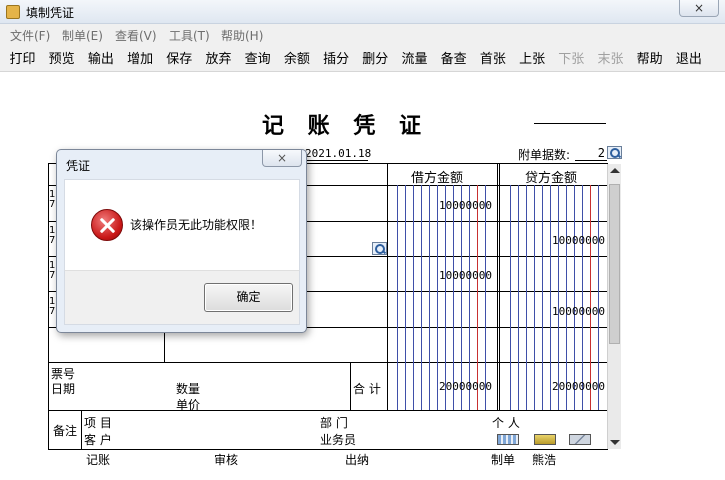  Describe the element at coordinates (50, 13) in the screenshot. I see `window-title: 填制凭证` at that location.